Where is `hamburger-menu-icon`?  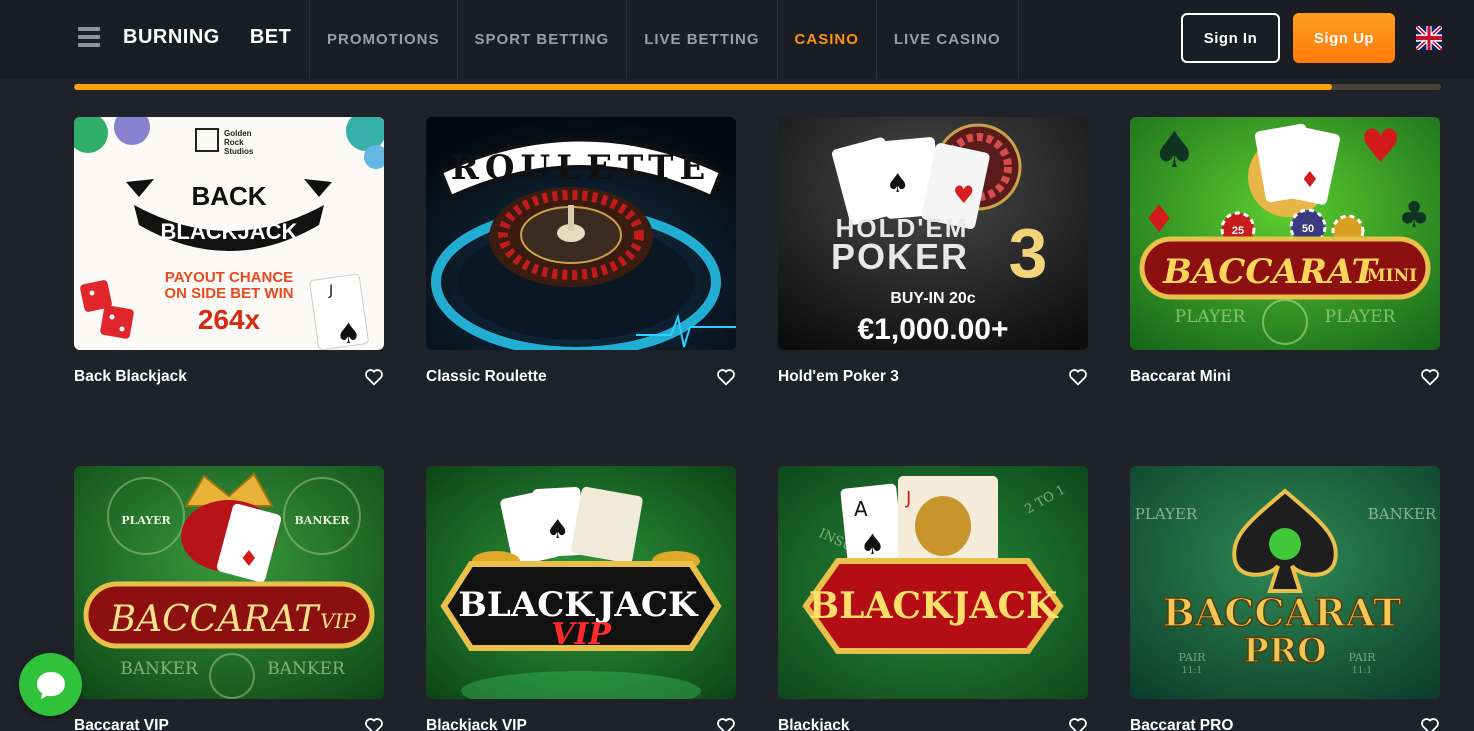
hamburger-menu-icon is located at coordinates (89, 37).